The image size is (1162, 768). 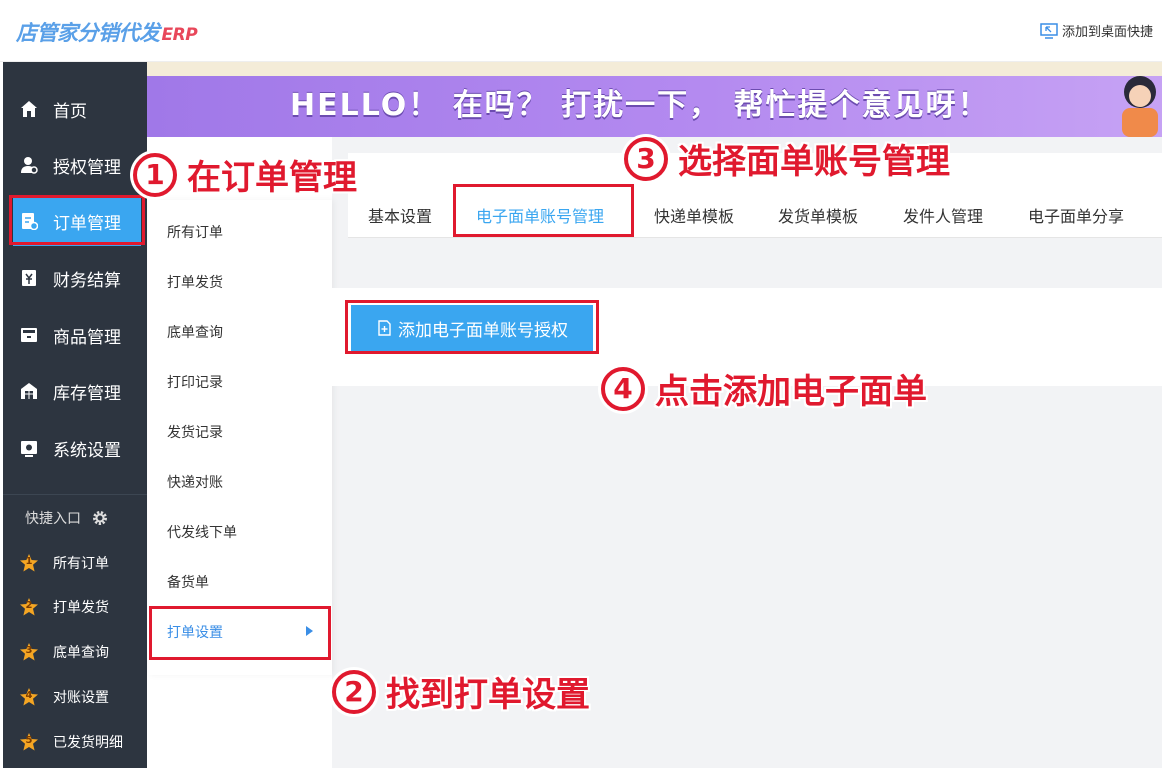 What do you see at coordinates (818, 215) in the screenshot?
I see `tab-delivery-template: 发货单模板` at bounding box center [818, 215].